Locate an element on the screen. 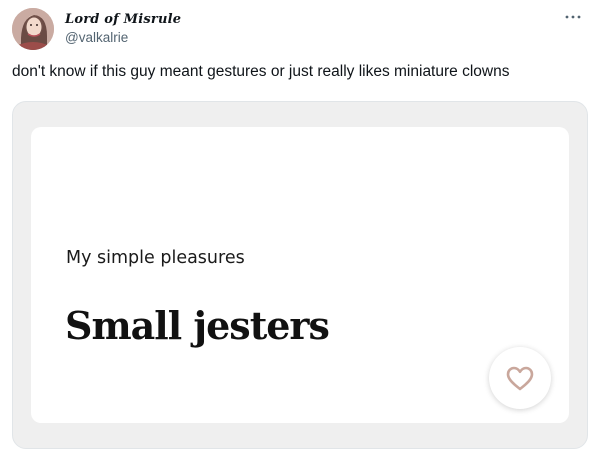 Image resolution: width=600 pixels, height=460 pixels. heart-outline-icon is located at coordinates (520, 378).